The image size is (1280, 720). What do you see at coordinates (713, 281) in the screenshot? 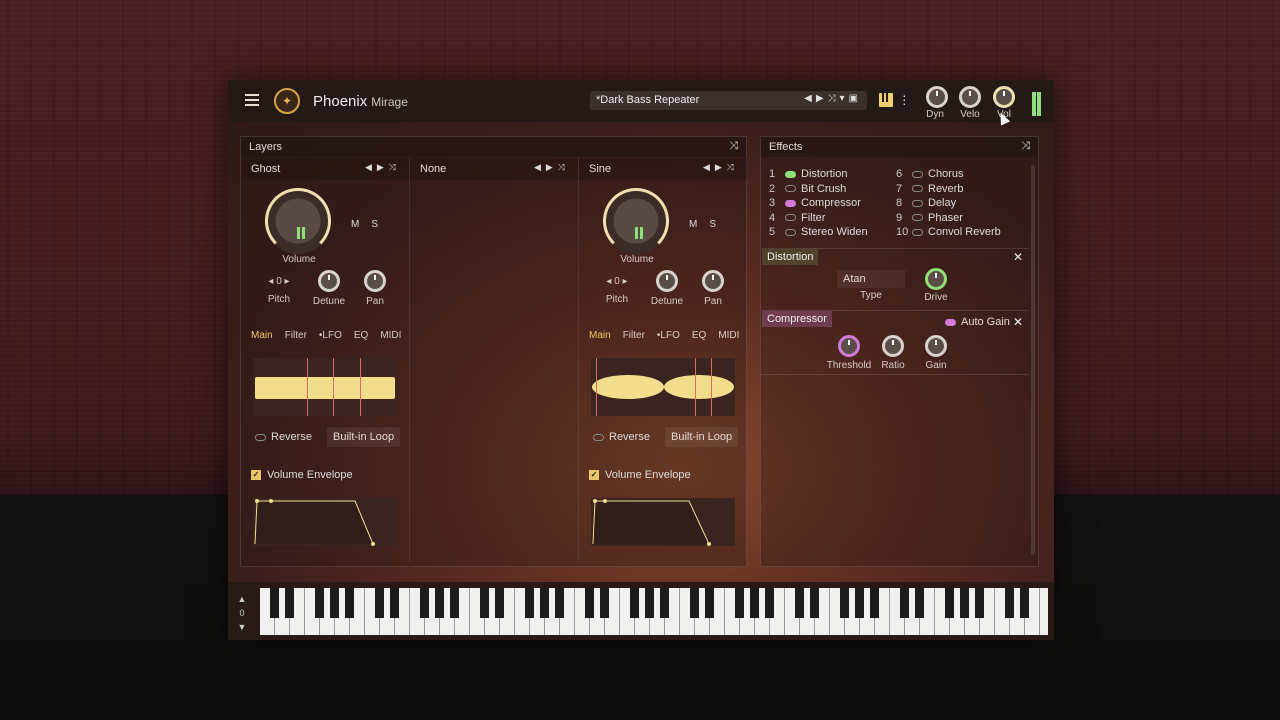
I see `layer-3-pan-knob` at bounding box center [713, 281].